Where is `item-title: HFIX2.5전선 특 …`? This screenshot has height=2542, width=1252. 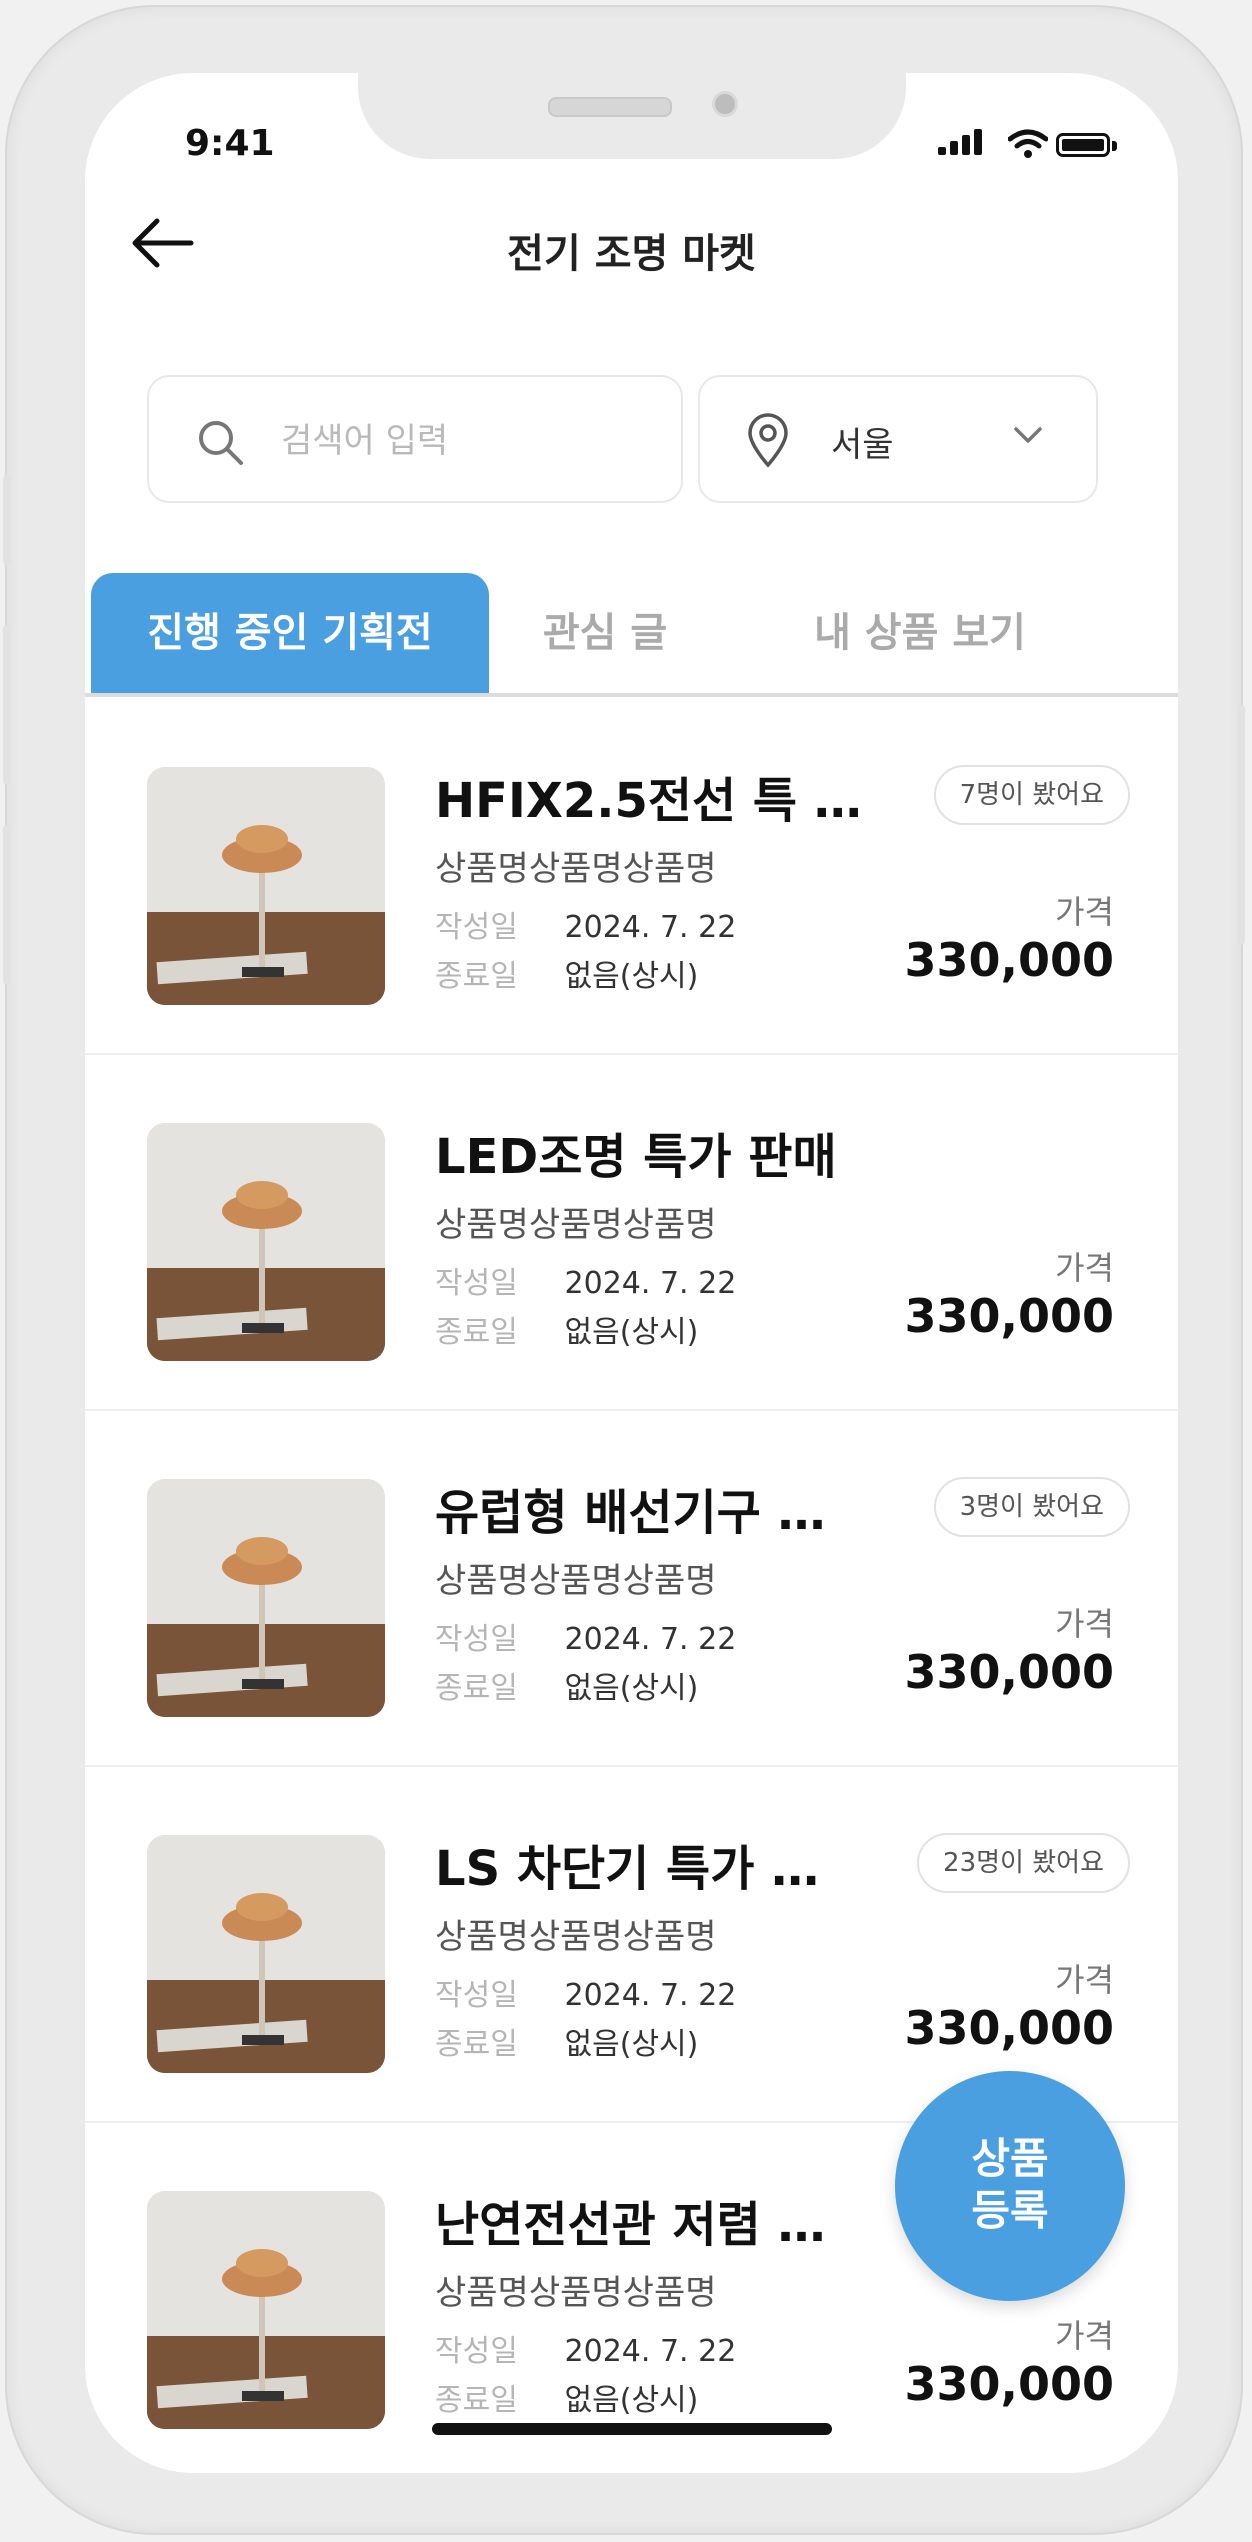
item-title: HFIX2.5전선 특 … is located at coordinates (648, 801).